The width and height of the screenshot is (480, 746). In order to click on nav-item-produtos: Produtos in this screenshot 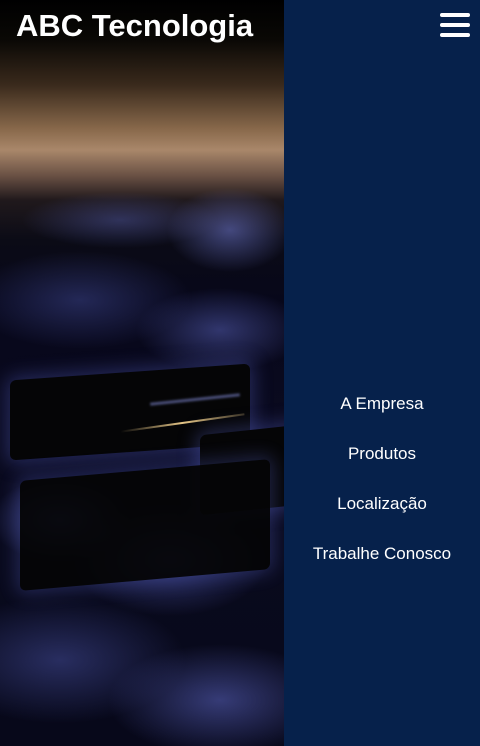, I will do `click(382, 455)`.